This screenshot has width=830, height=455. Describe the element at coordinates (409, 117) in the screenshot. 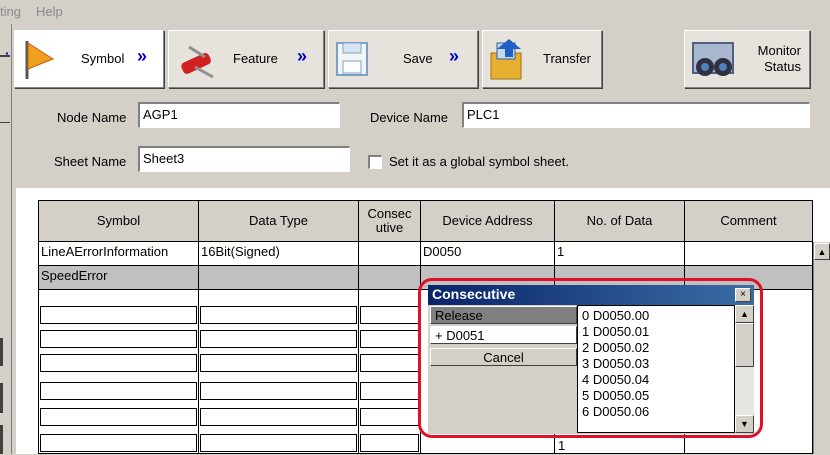

I see `device-name-label: Device Name` at that location.